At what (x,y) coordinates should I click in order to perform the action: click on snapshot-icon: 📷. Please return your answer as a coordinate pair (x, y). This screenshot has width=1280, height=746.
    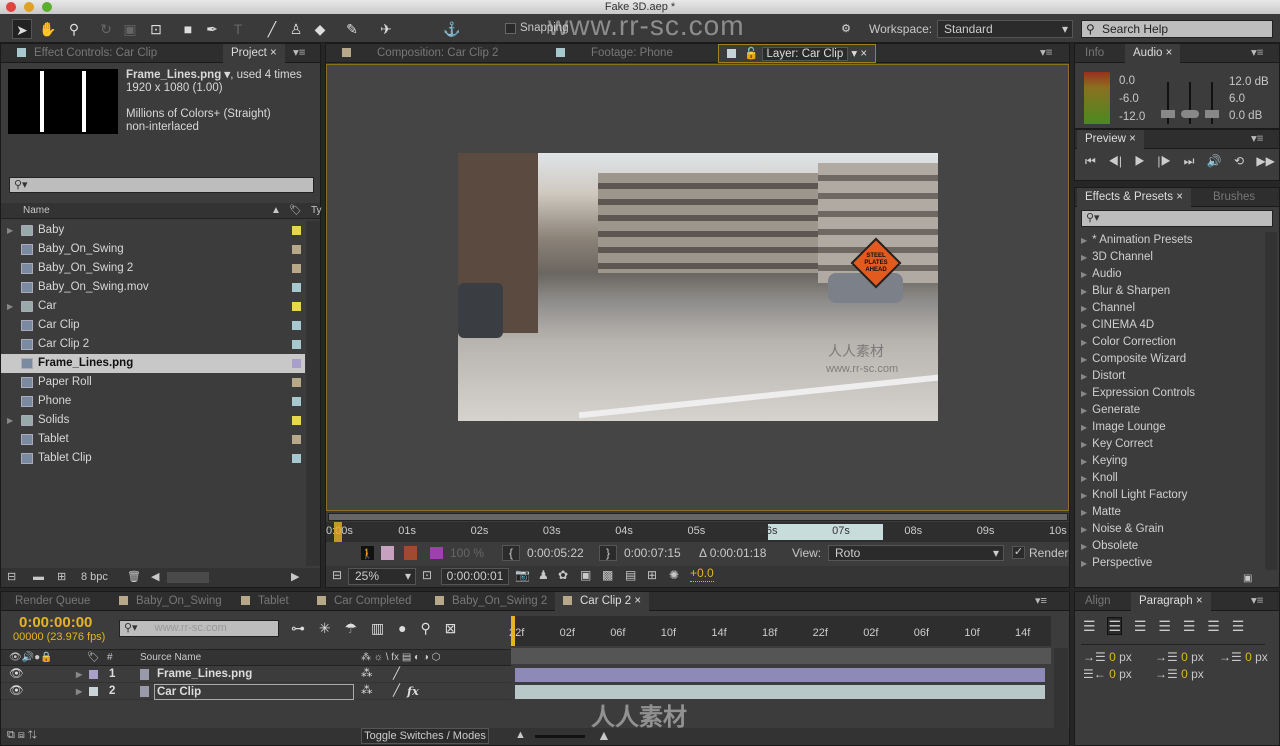
    Looking at the image, I should click on (522, 575).